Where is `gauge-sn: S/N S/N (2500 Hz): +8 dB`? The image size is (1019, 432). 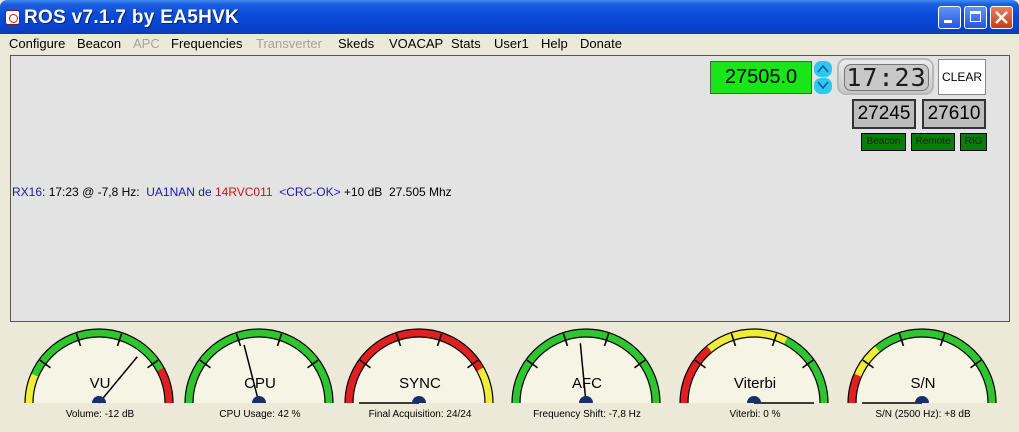 gauge-sn: S/N S/N (2500 Hz): +8 dB is located at coordinates (923, 377).